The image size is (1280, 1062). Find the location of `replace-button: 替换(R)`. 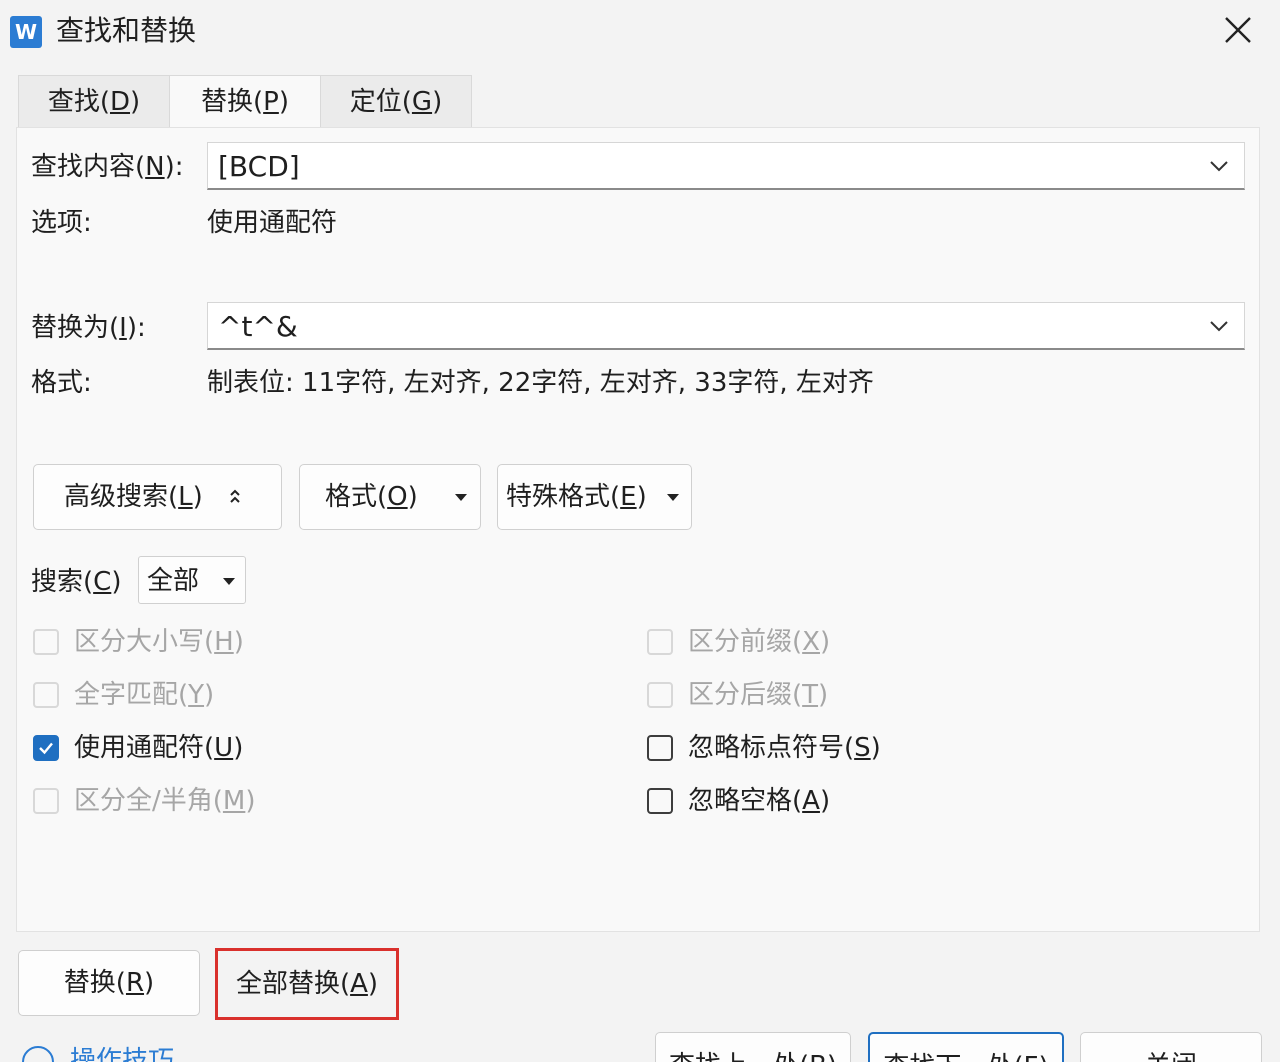

replace-button: 替换(R) is located at coordinates (109, 983).